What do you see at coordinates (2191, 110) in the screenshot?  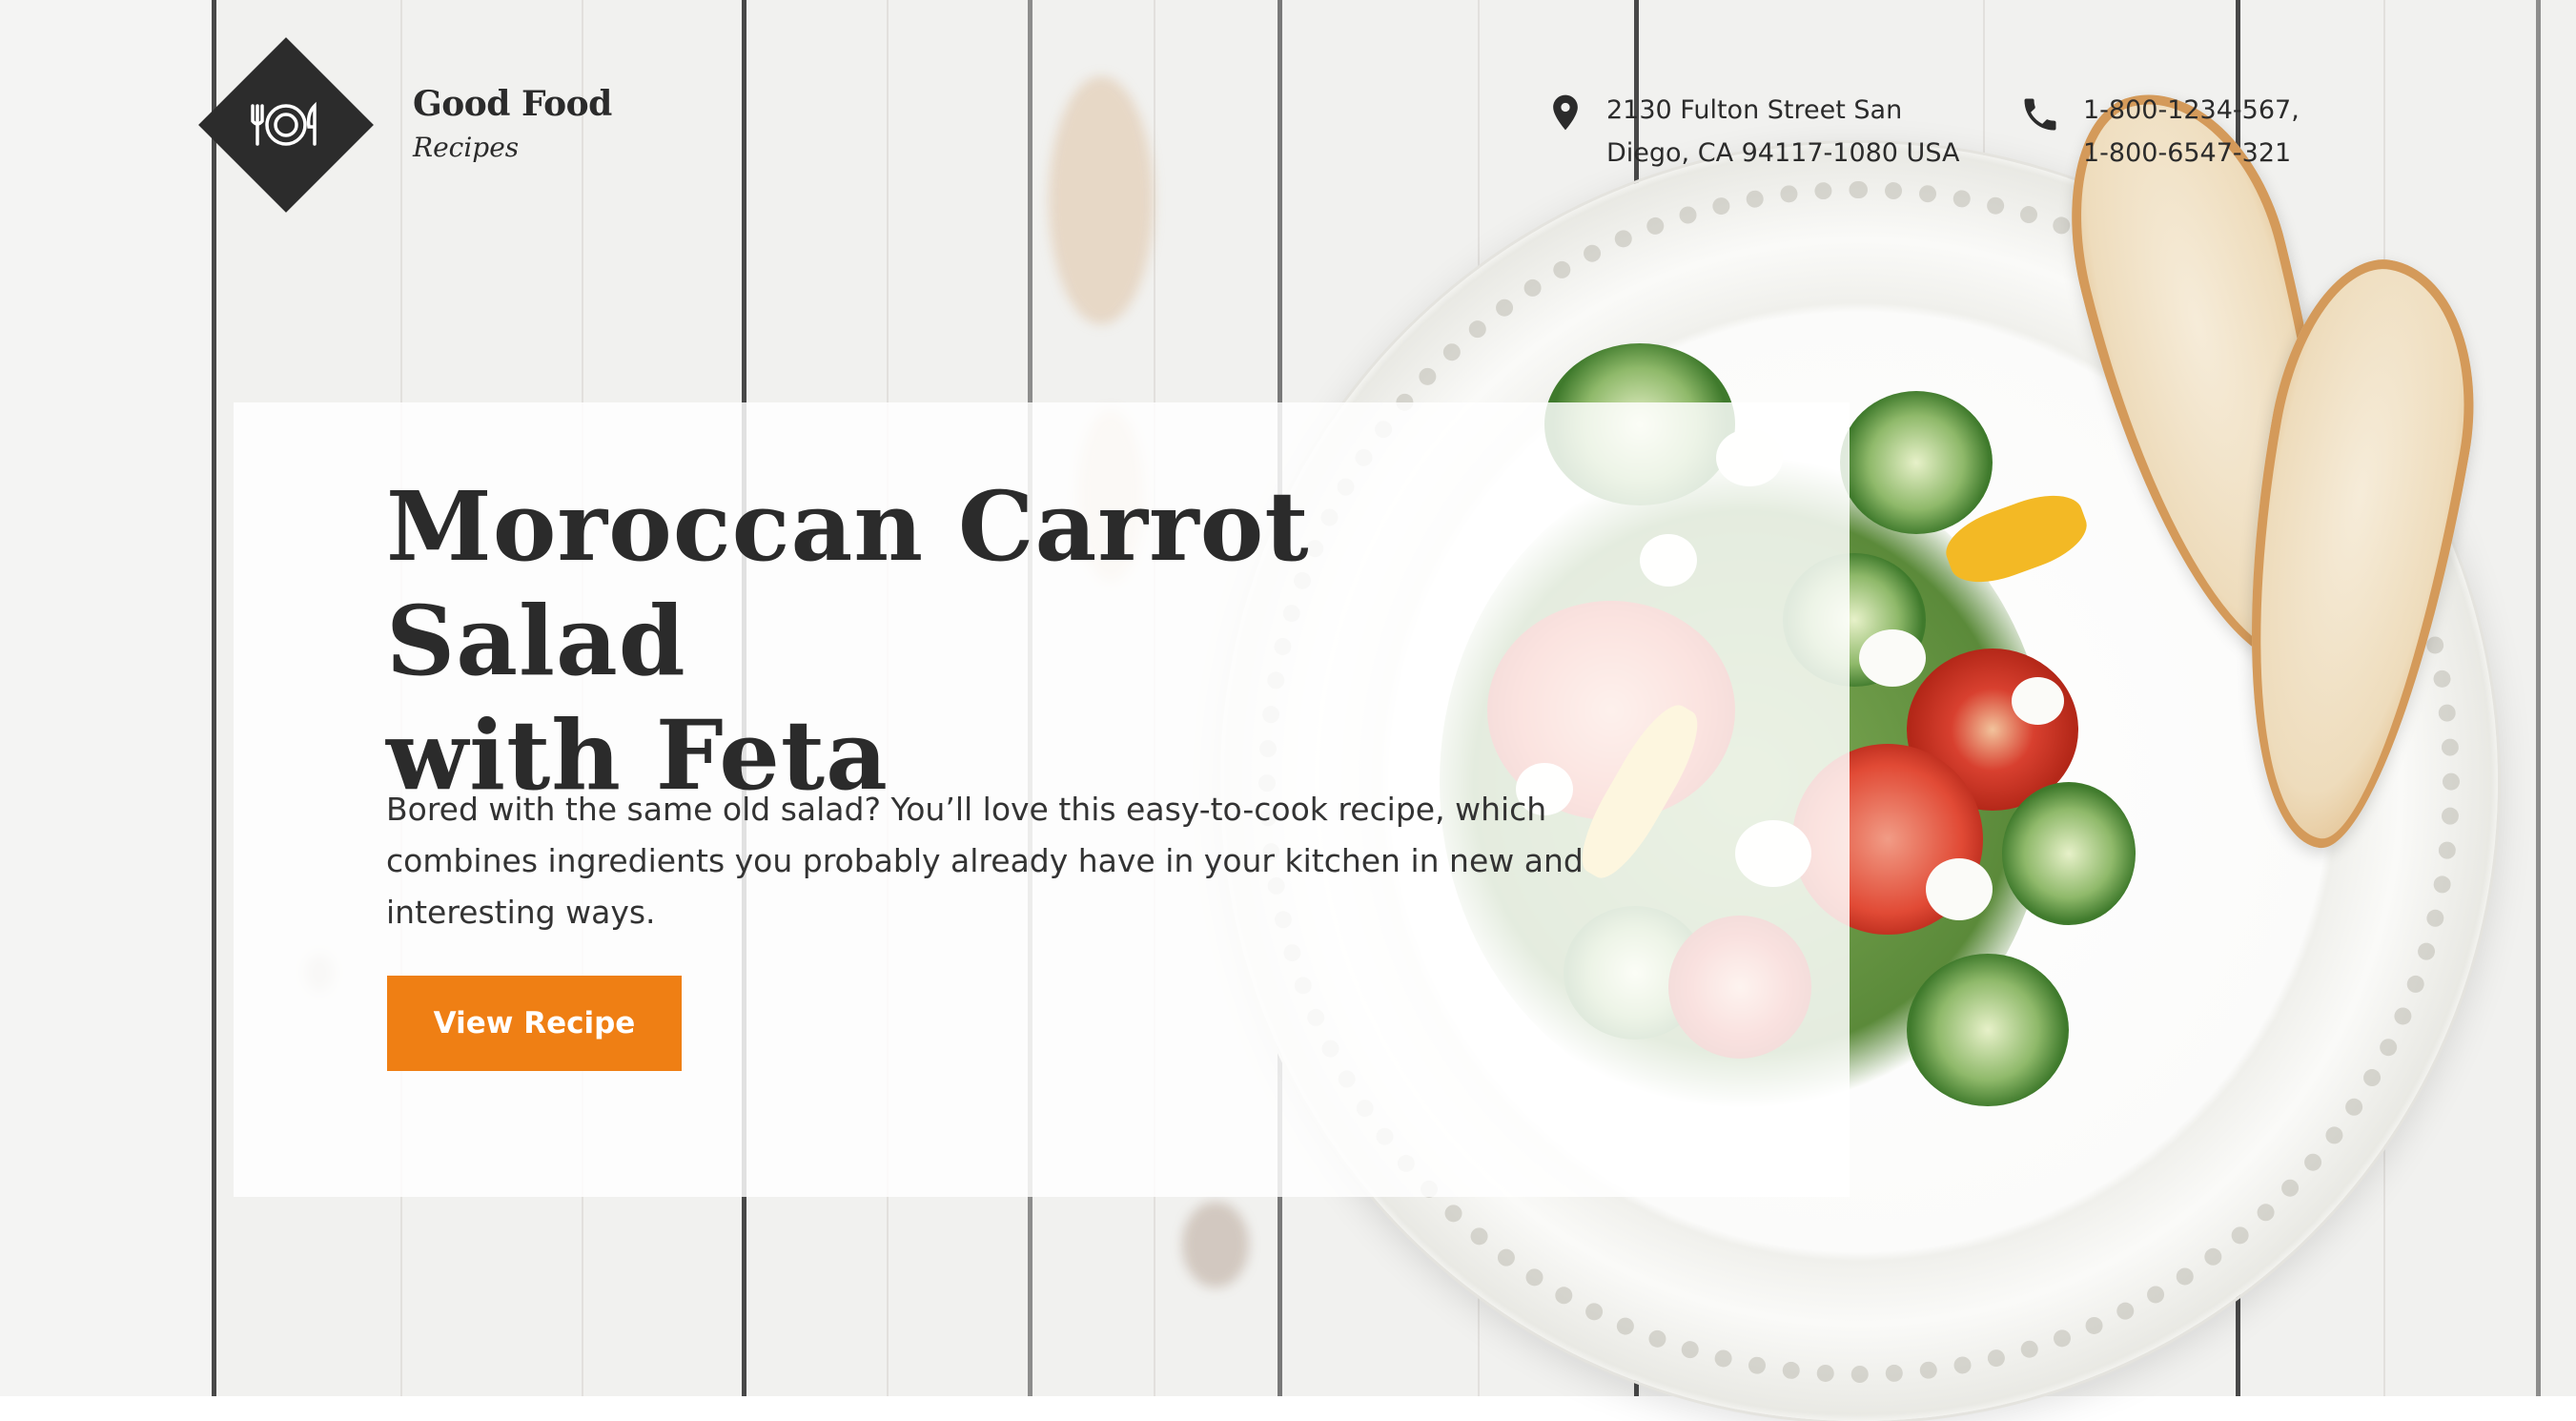 I see `phone-number-1: 1-800-1234-567,` at bounding box center [2191, 110].